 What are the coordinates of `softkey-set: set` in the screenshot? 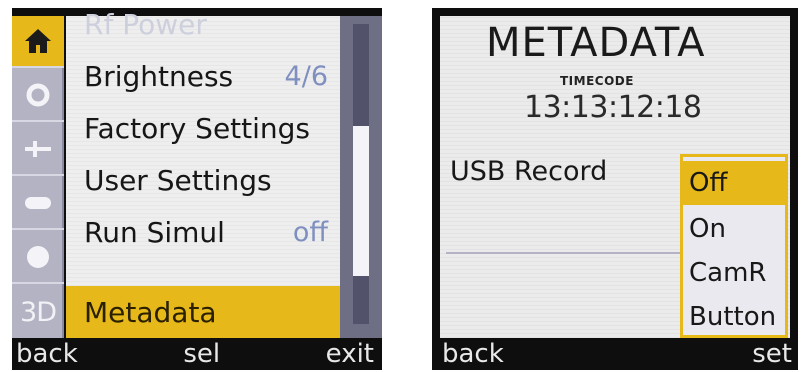 It's located at (772, 354).